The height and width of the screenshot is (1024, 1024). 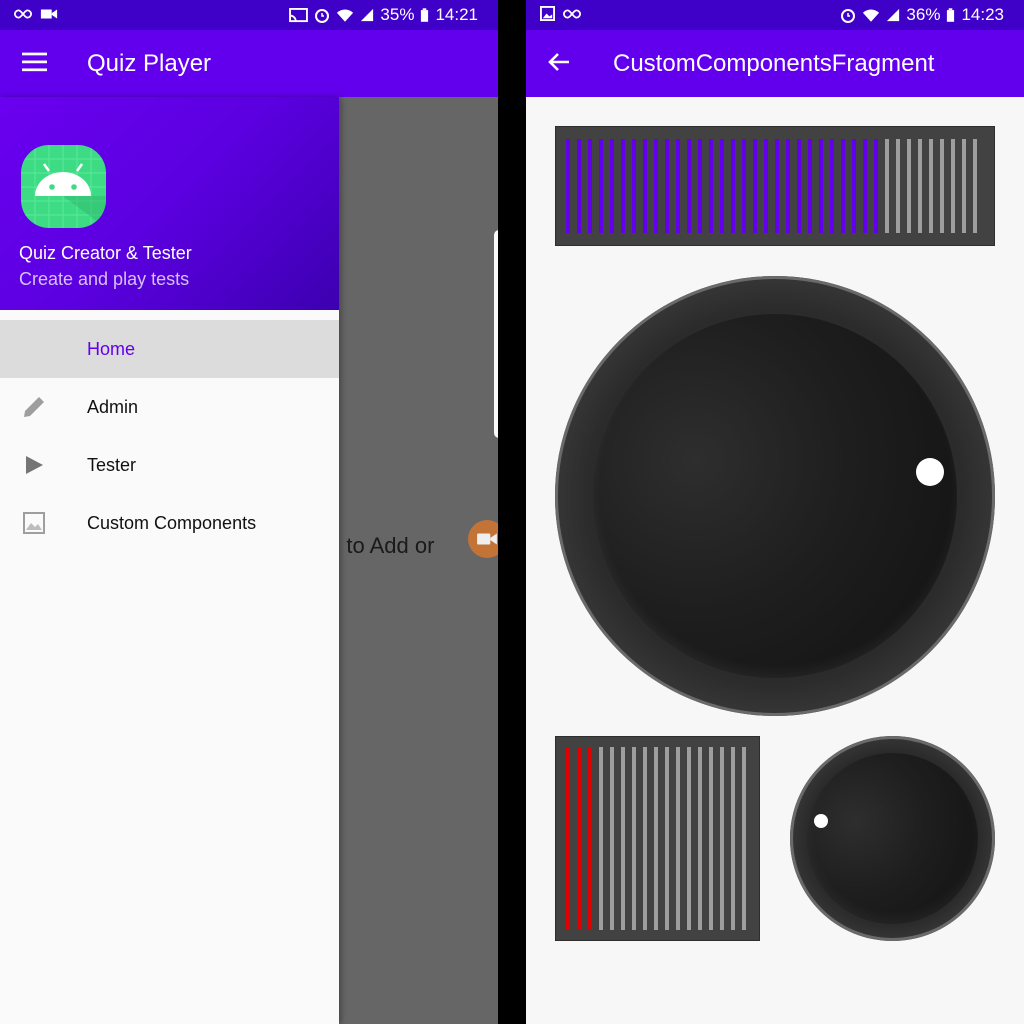 What do you see at coordinates (249, 63) in the screenshot?
I see `app-bar: Quiz Player` at bounding box center [249, 63].